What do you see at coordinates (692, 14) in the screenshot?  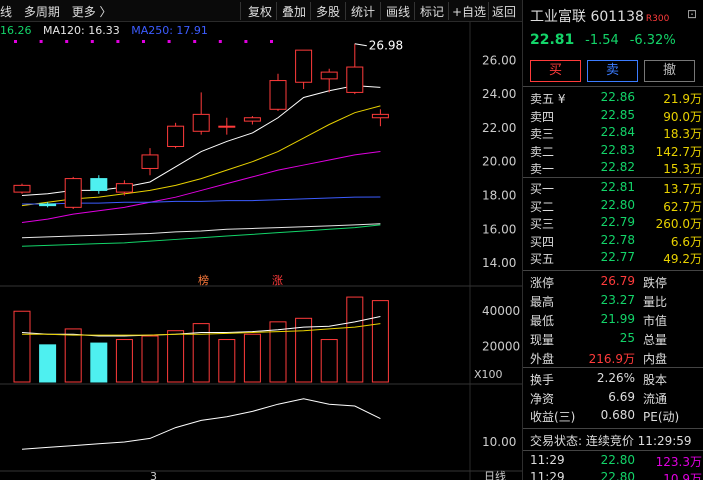 I see `expand-icon: ⊡` at bounding box center [692, 14].